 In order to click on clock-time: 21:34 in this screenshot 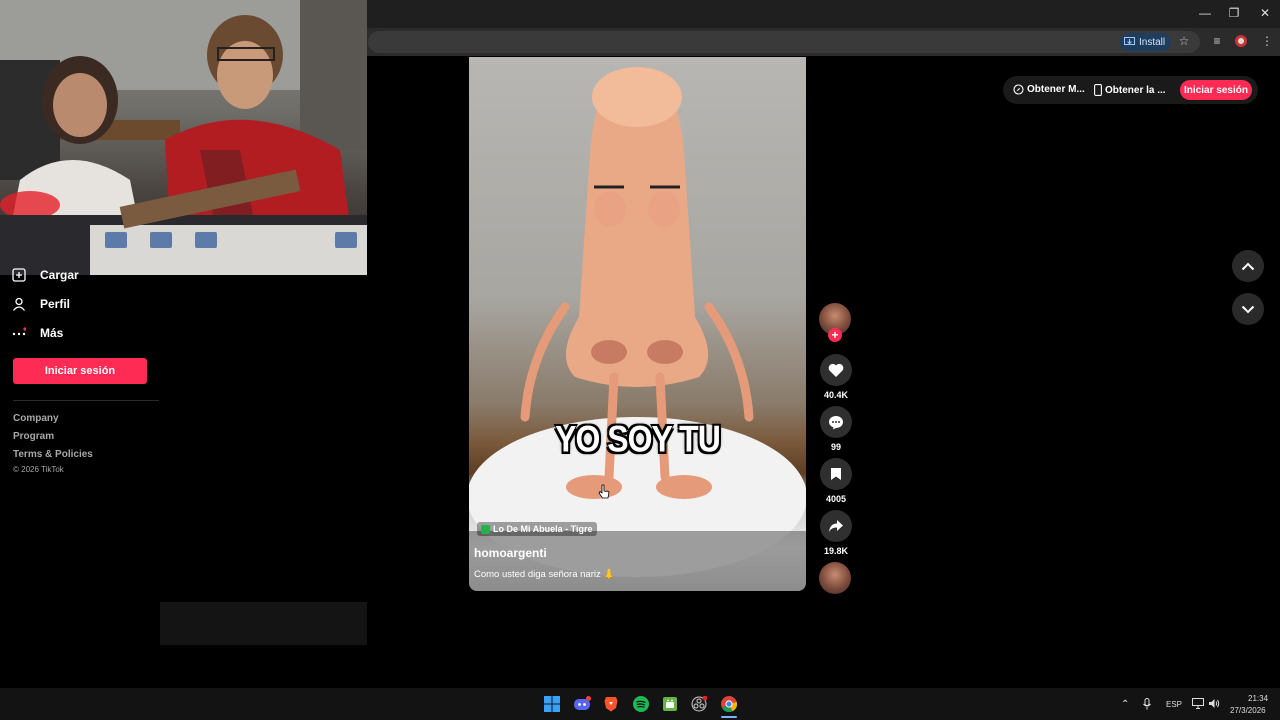, I will do `click(1258, 698)`.